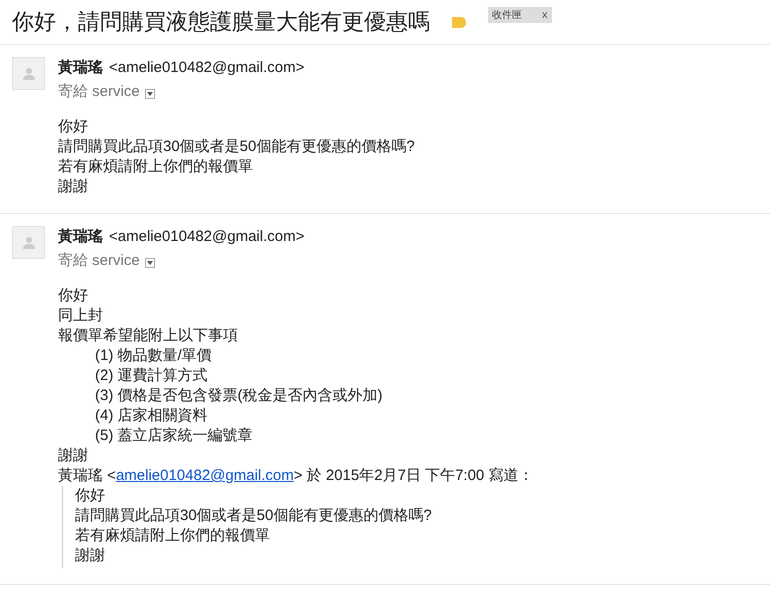  What do you see at coordinates (151, 376) in the screenshot?
I see `body-text-line: (2) 運費計算方式` at bounding box center [151, 376].